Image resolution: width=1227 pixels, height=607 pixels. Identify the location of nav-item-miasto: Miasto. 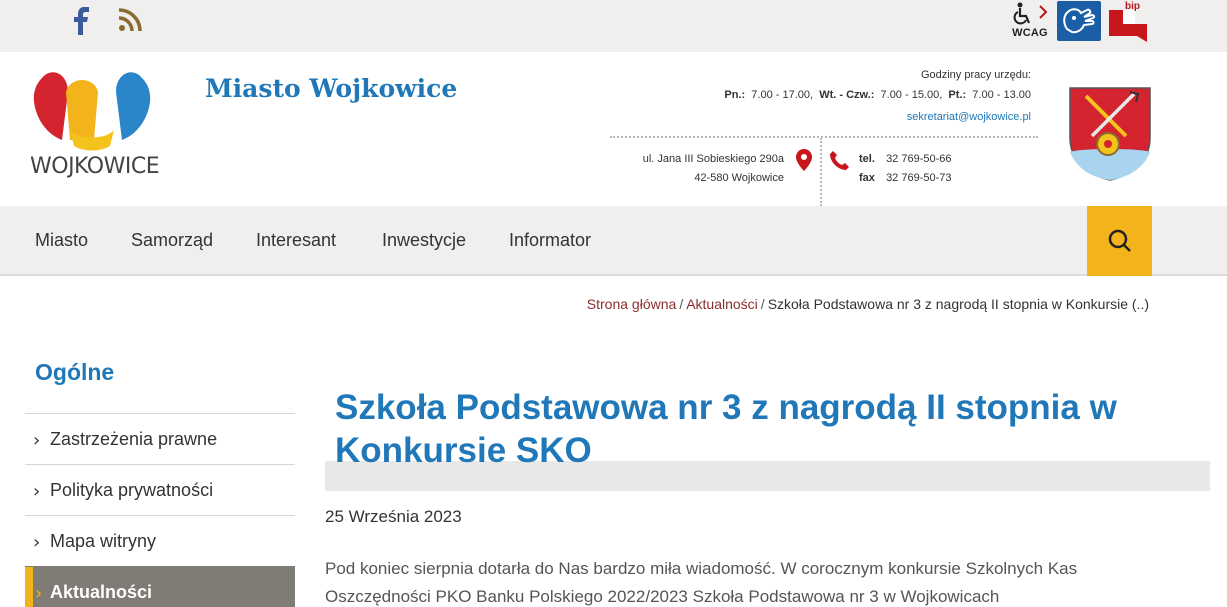
(61, 240).